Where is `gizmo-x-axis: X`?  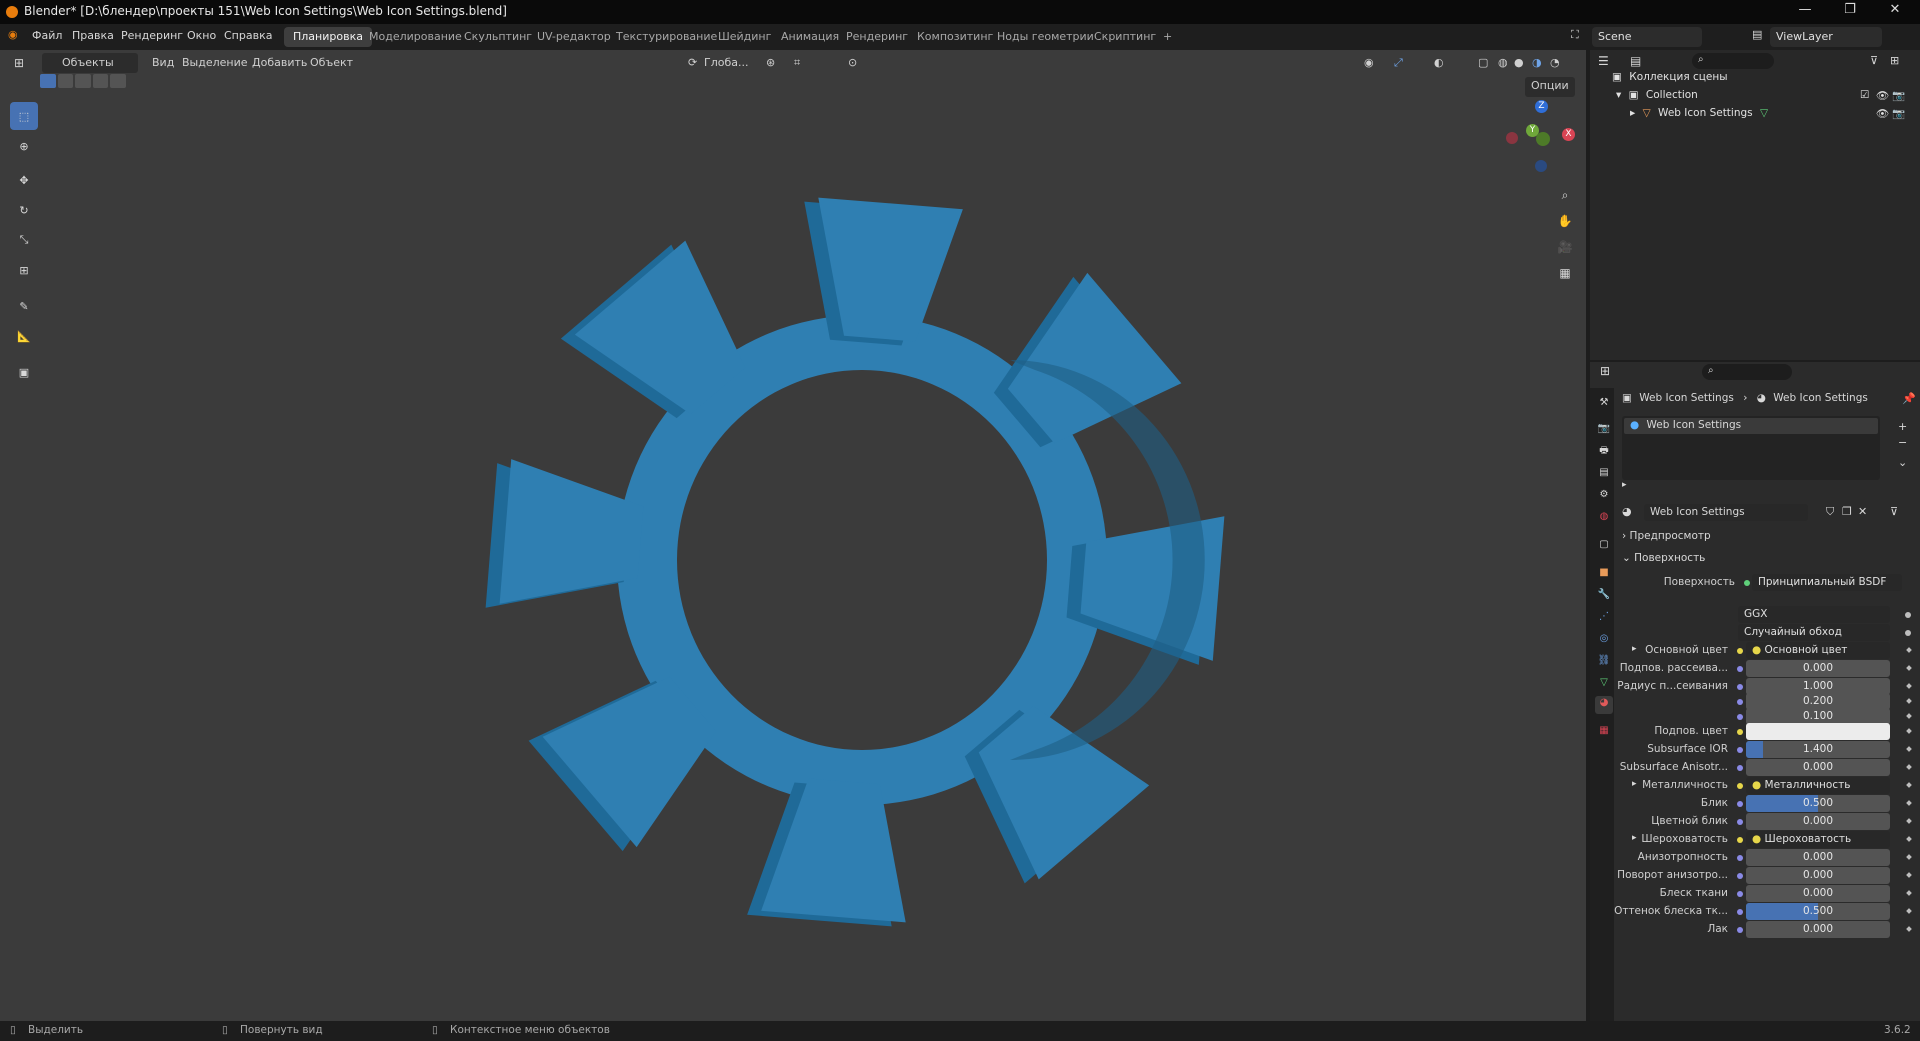
gizmo-x-axis: X is located at coordinates (1568, 134).